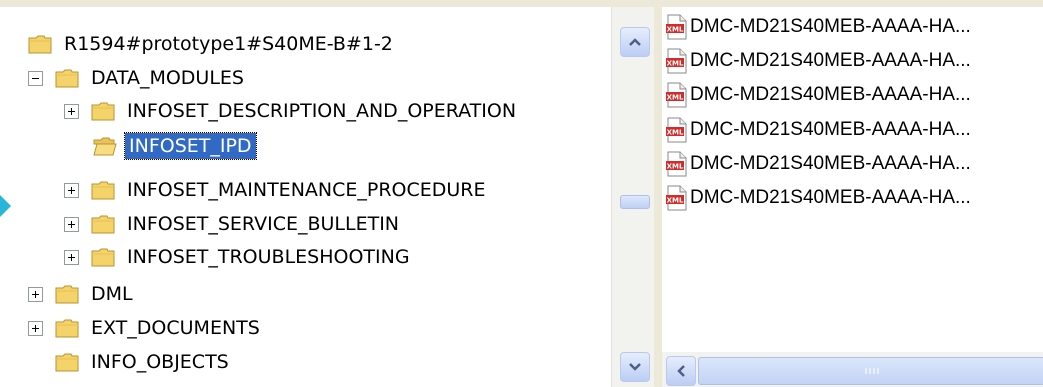 The width and height of the screenshot is (1043, 387). Describe the element at coordinates (322, 111) in the screenshot. I see `tree-item-label: INFOSET_DESCRIPTION_AND_OPERATION` at that location.